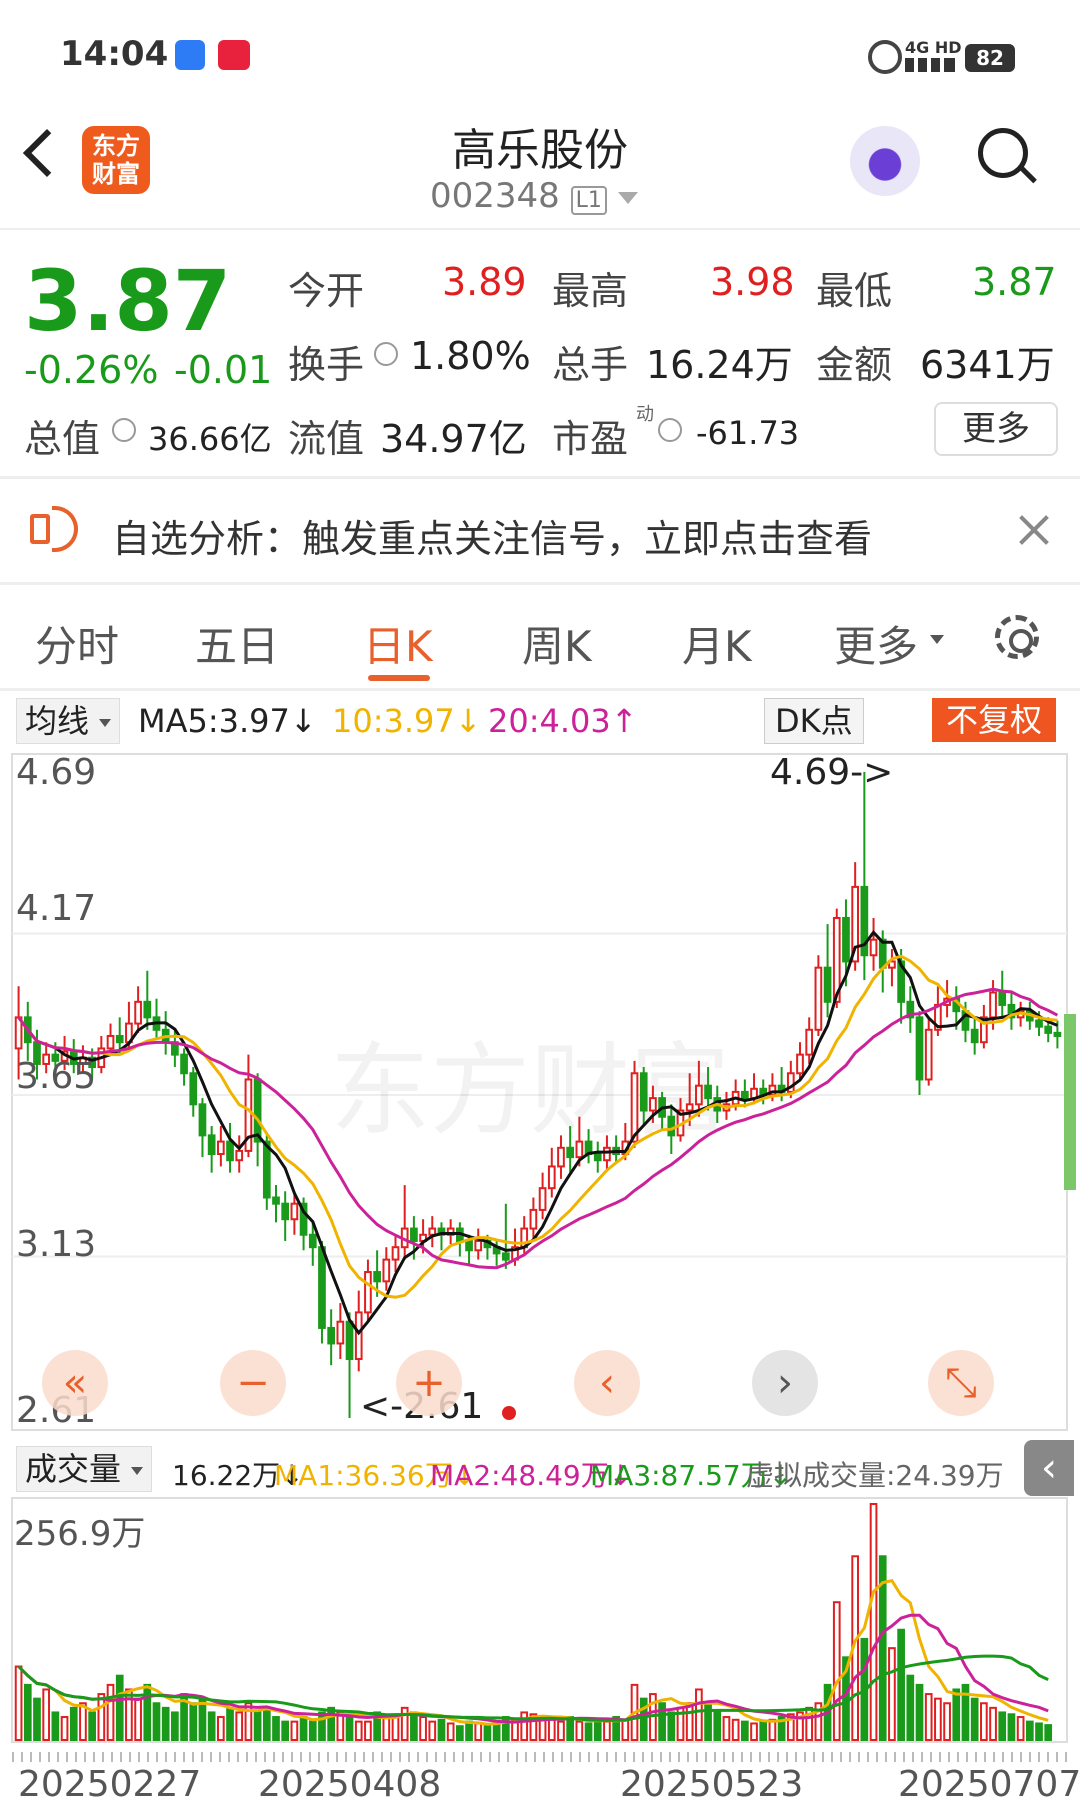 This screenshot has height=1816, width=1080. Describe the element at coordinates (539, 1757) in the screenshot. I see `date-ticks` at that location.